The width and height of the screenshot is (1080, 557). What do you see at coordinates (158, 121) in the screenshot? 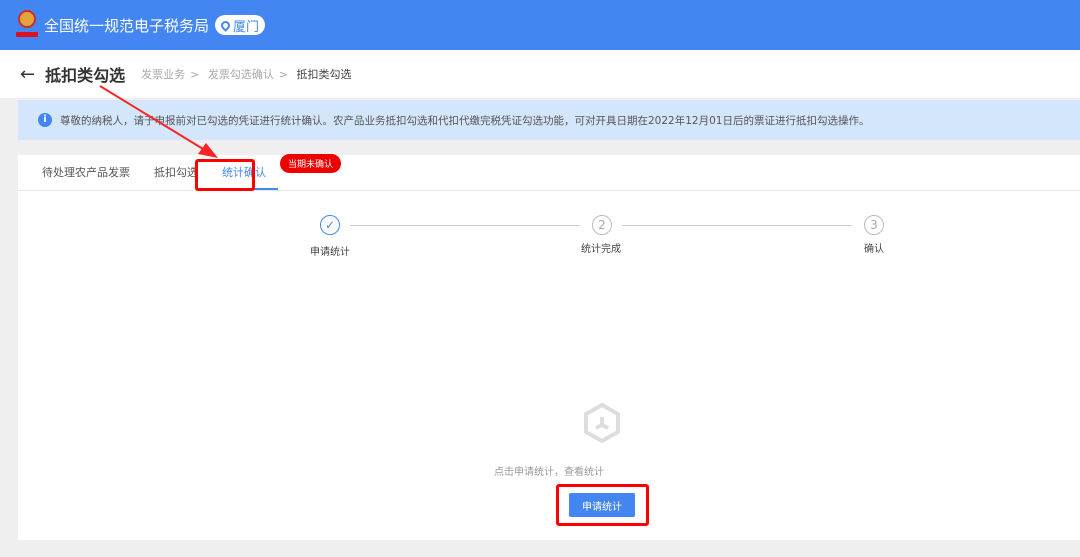
I see `annotation-arrow` at bounding box center [158, 121].